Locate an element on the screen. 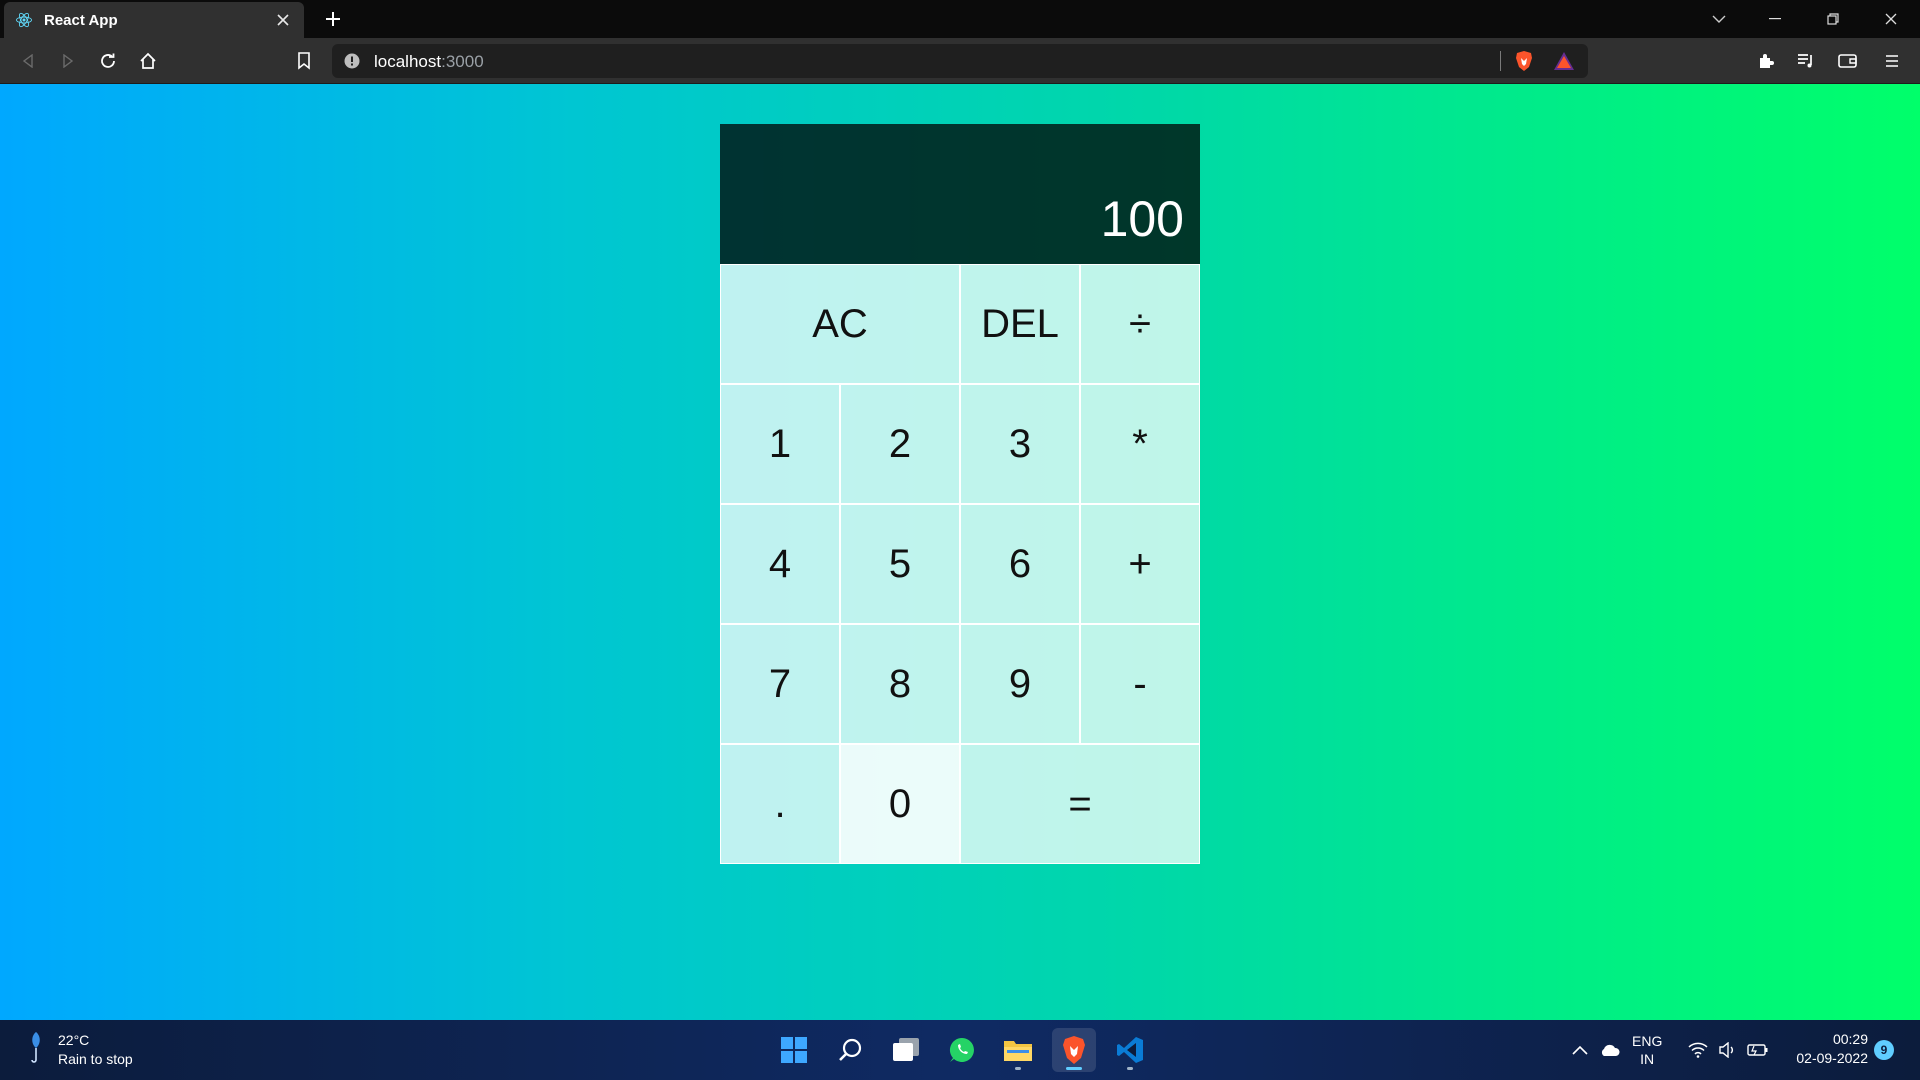 This screenshot has height=1080, width=1920. url-text: localhost:3000 is located at coordinates (429, 62).